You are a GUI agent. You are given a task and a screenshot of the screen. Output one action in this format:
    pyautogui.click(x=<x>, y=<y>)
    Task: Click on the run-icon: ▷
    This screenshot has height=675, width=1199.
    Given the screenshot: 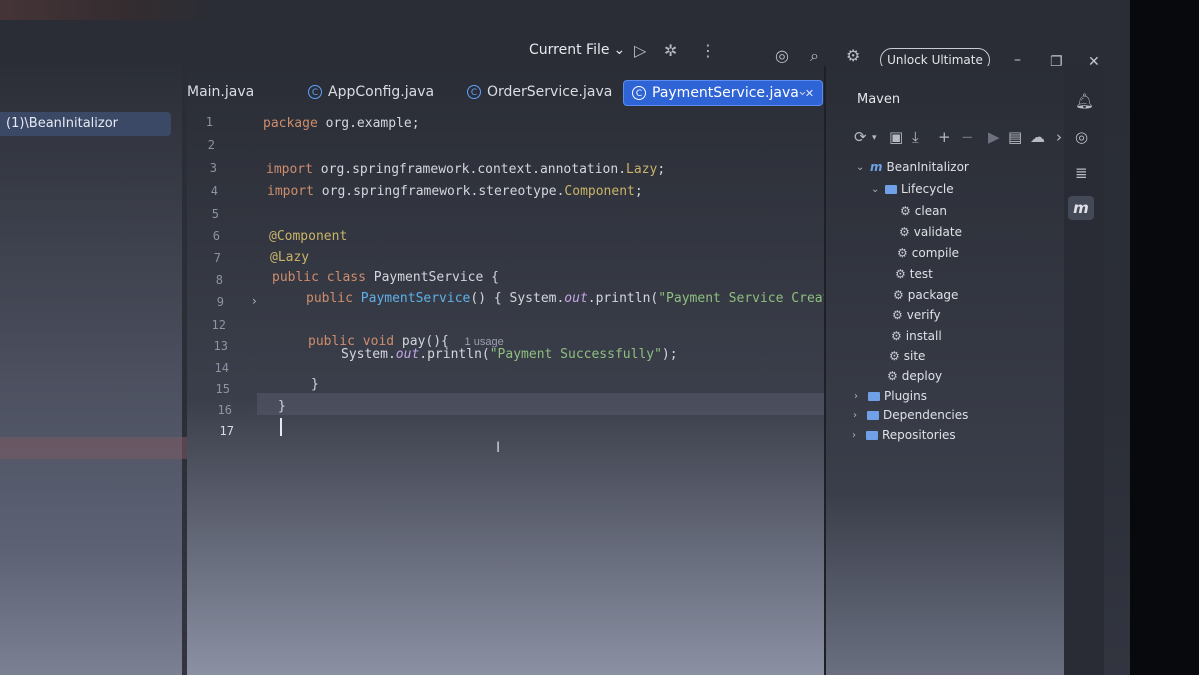 What is the action you would take?
    pyautogui.click(x=640, y=51)
    